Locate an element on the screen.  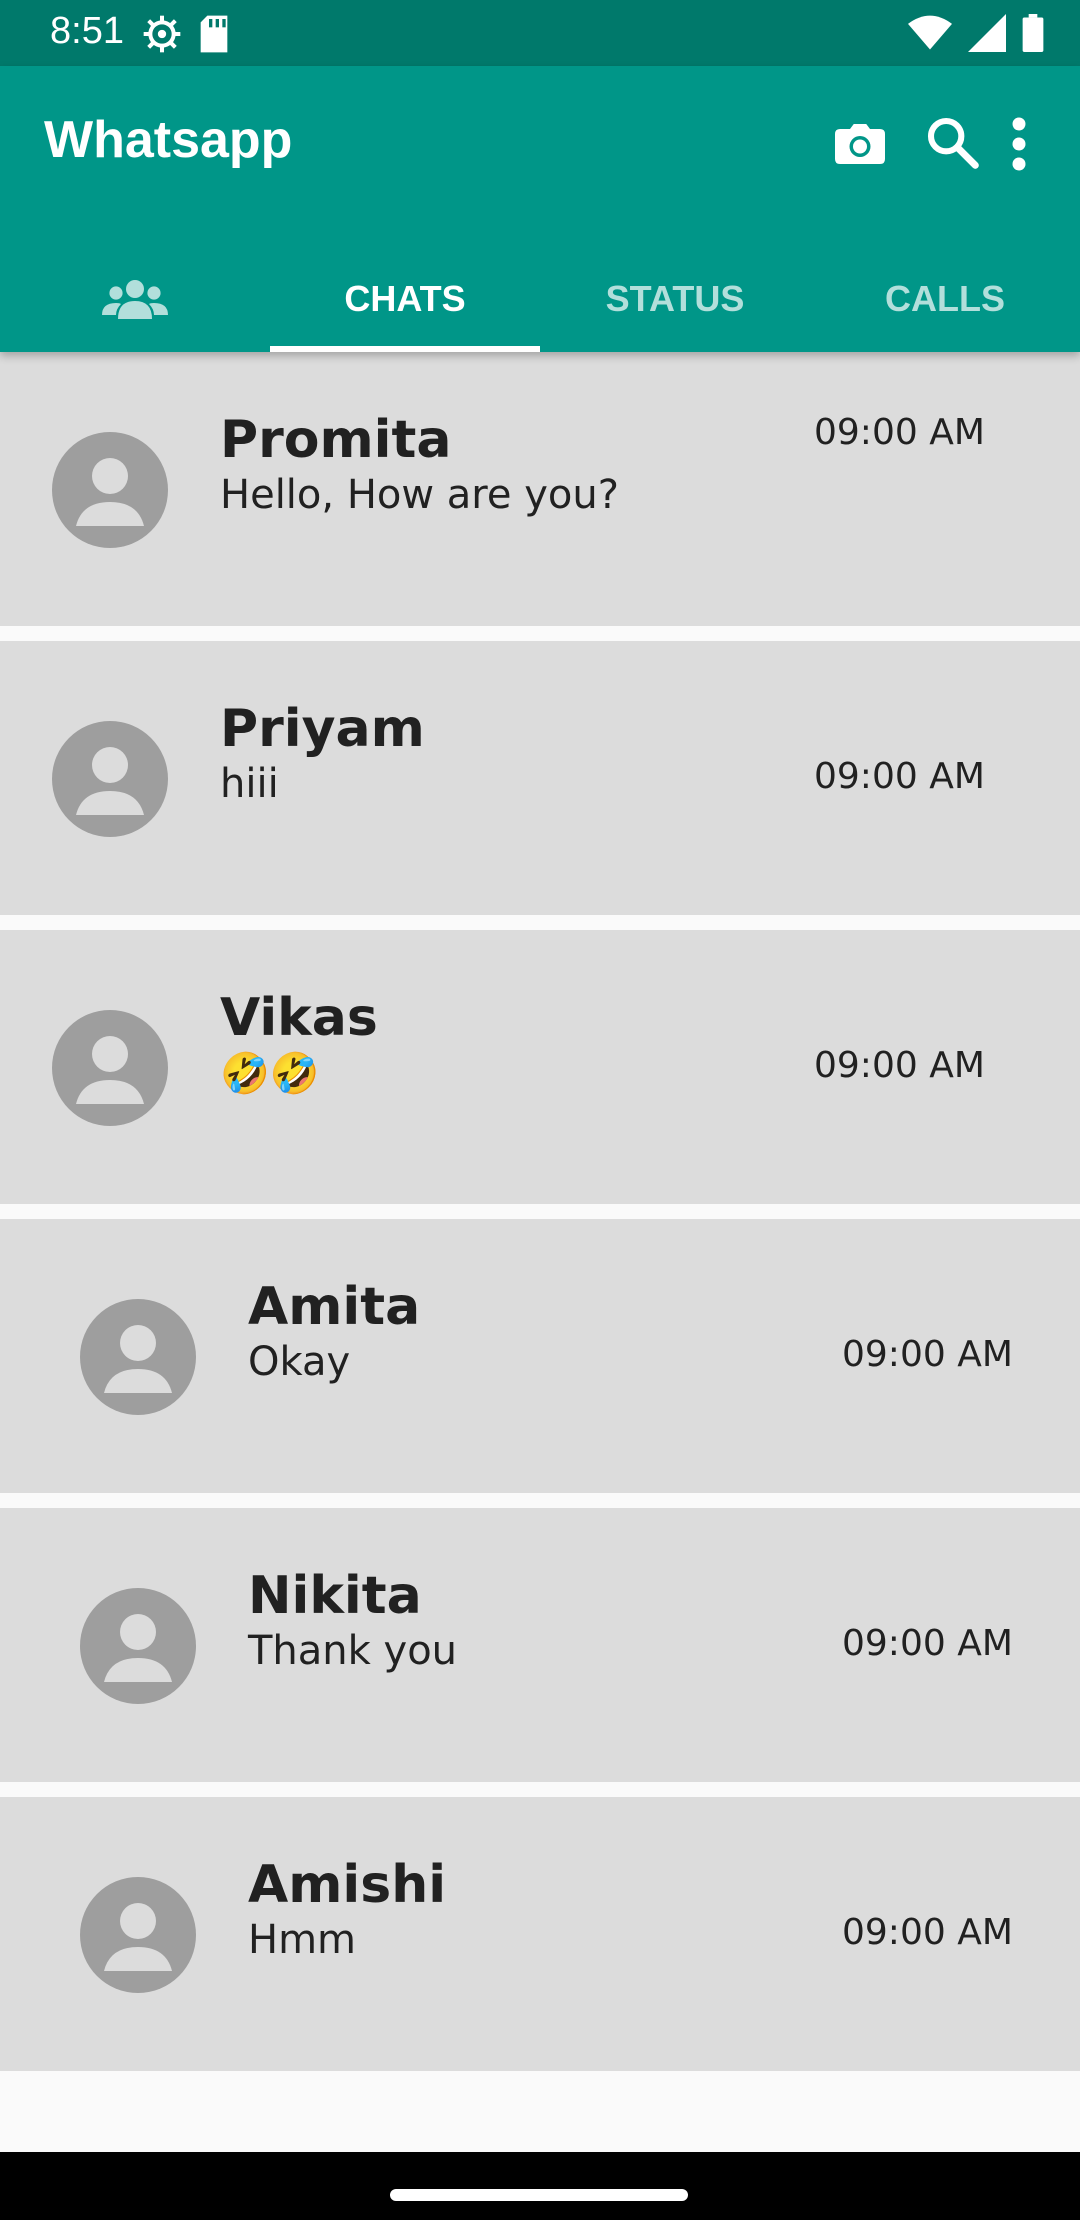
chat-message: Okay is located at coordinates (299, 1362).